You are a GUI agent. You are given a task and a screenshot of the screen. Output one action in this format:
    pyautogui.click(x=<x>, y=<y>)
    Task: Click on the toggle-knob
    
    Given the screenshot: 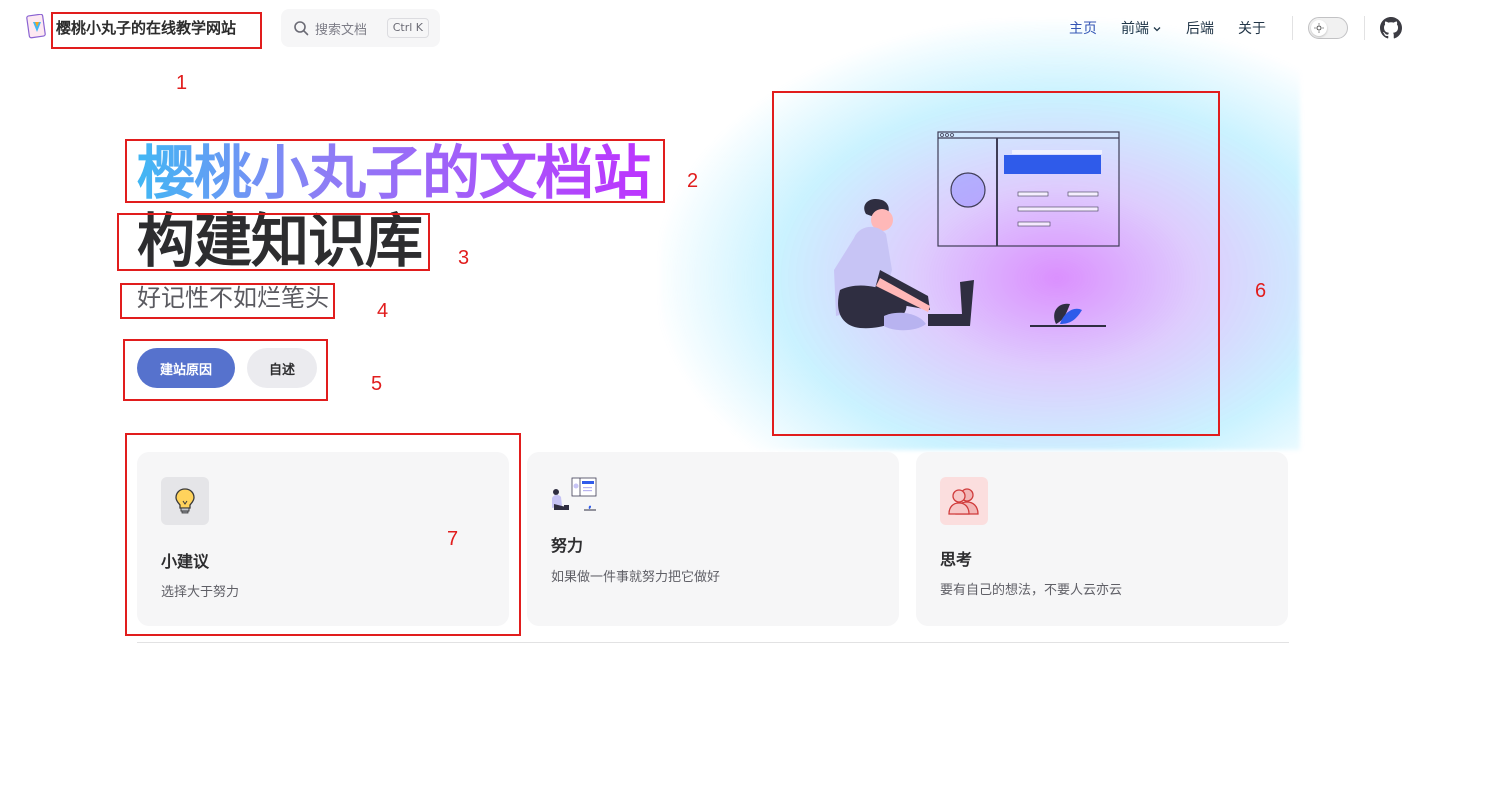 What is the action you would take?
    pyautogui.click(x=1319, y=28)
    